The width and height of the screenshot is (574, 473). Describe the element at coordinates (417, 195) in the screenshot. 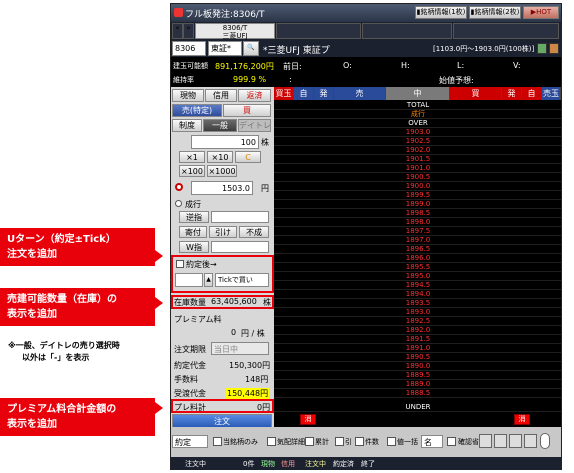

I see `price-row: 1899.5` at that location.